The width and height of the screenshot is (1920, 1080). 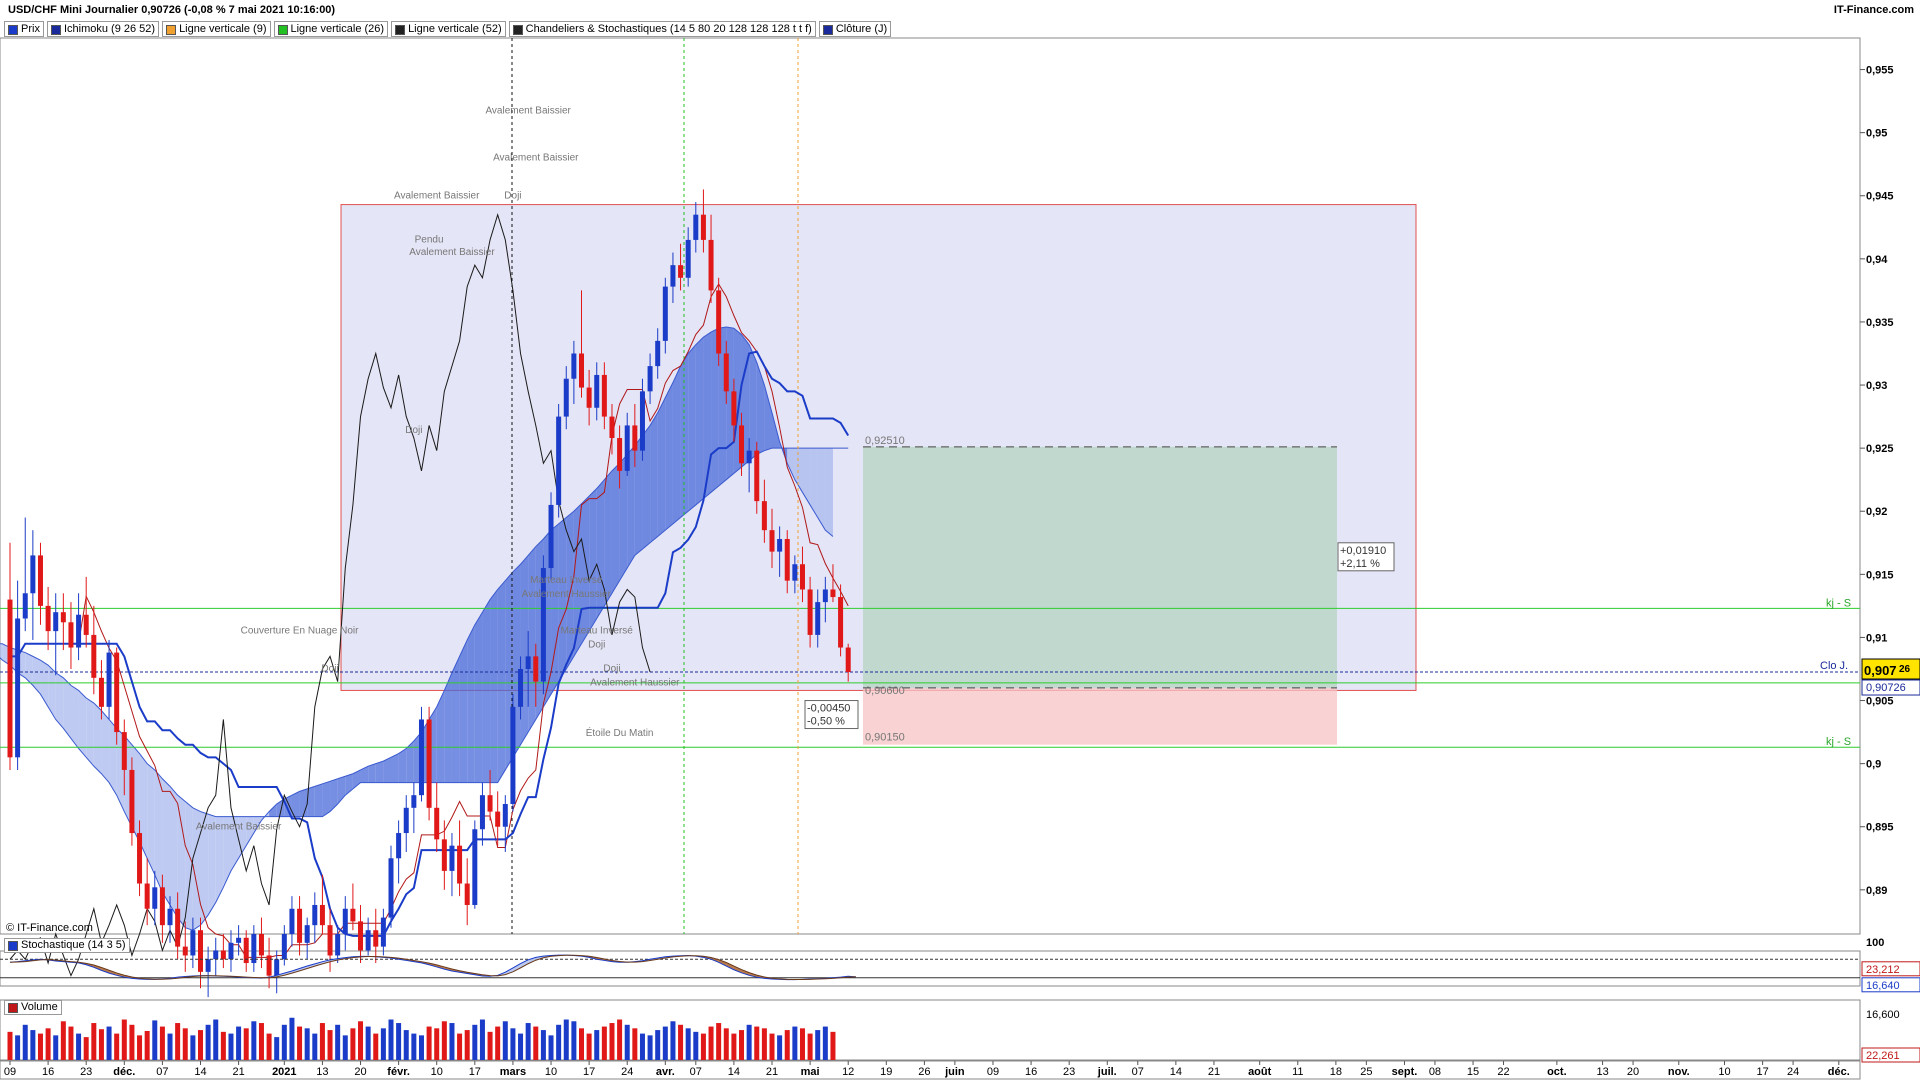 What do you see at coordinates (635, 682) in the screenshot?
I see `pattern-label: Avalement Haussier` at bounding box center [635, 682].